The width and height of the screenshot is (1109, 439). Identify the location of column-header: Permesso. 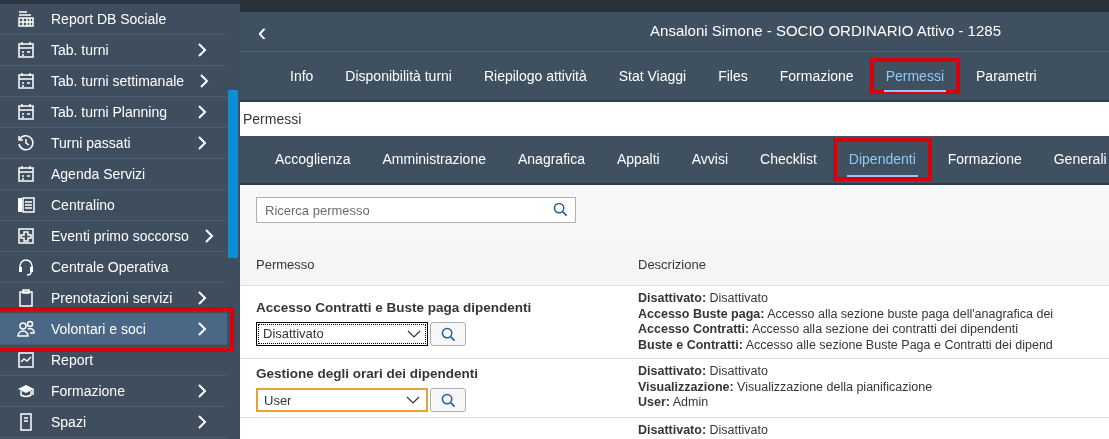
(285, 265).